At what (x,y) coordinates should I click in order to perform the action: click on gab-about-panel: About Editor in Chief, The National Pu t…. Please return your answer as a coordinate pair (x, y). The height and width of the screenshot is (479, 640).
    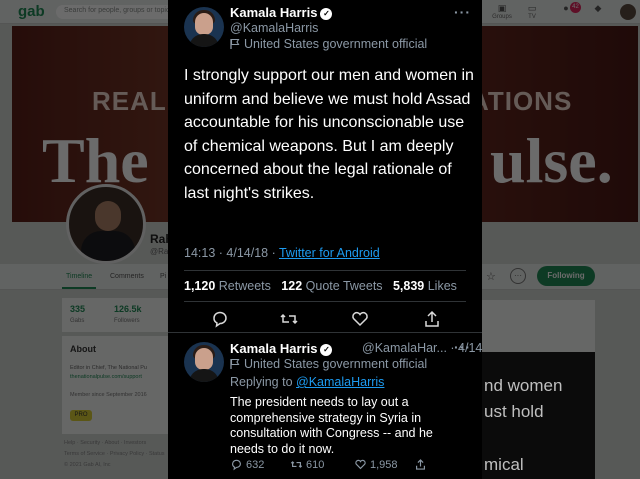
    Looking at the image, I should click on (115, 385).